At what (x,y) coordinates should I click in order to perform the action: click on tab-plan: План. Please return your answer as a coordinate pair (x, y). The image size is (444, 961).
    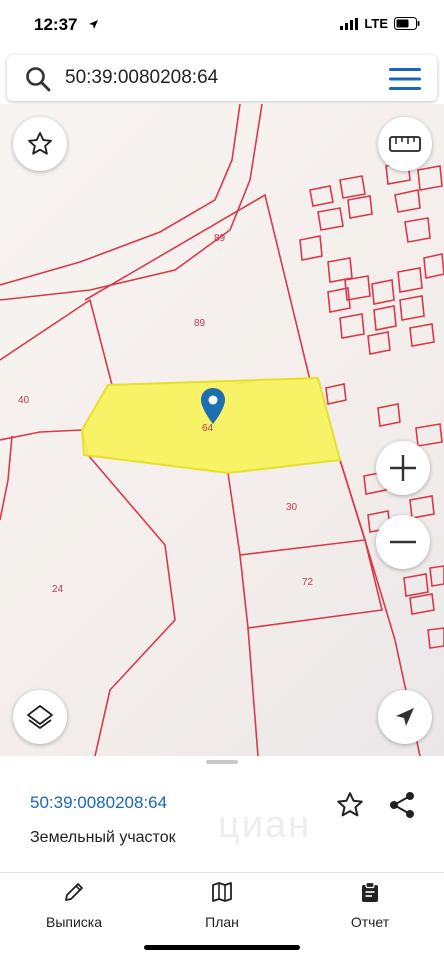
    Looking at the image, I should click on (222, 905).